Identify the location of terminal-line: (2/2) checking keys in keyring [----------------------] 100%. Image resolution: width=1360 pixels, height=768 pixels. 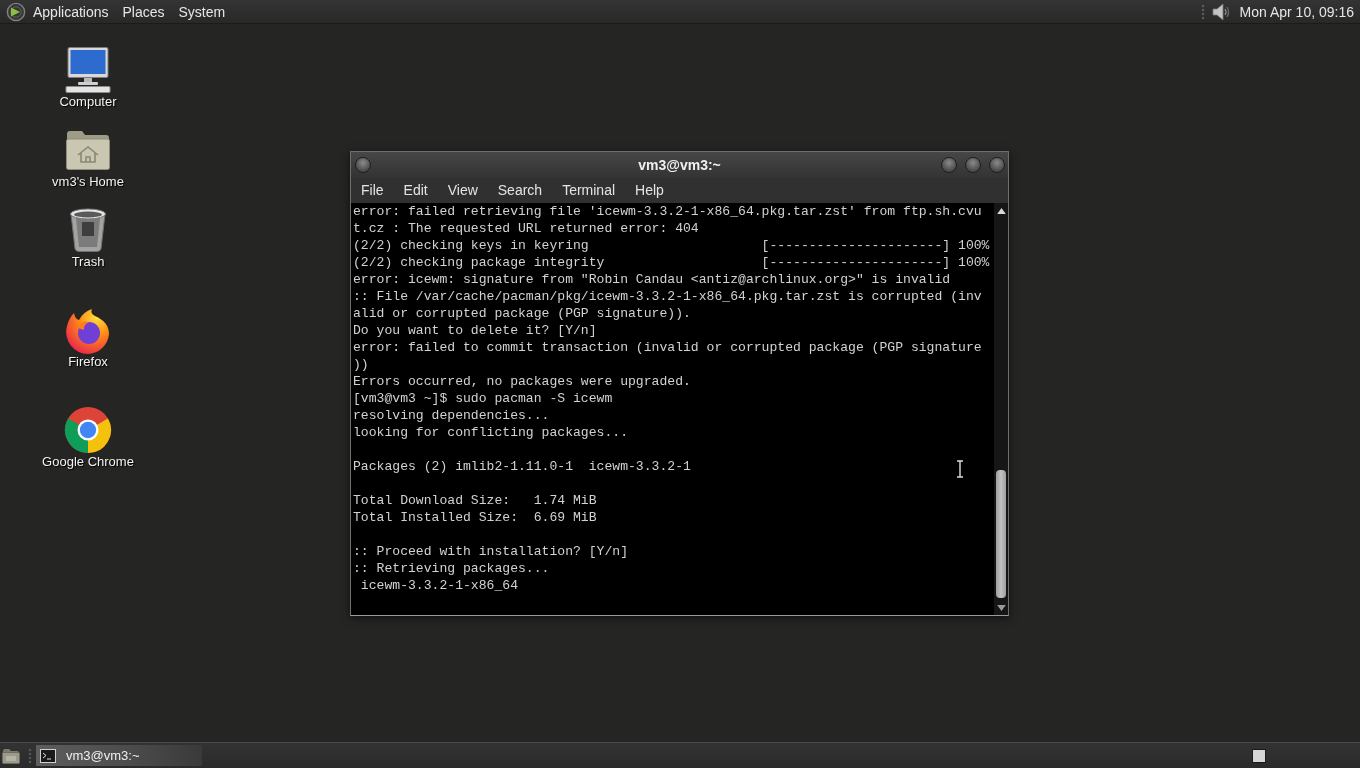
(671, 245).